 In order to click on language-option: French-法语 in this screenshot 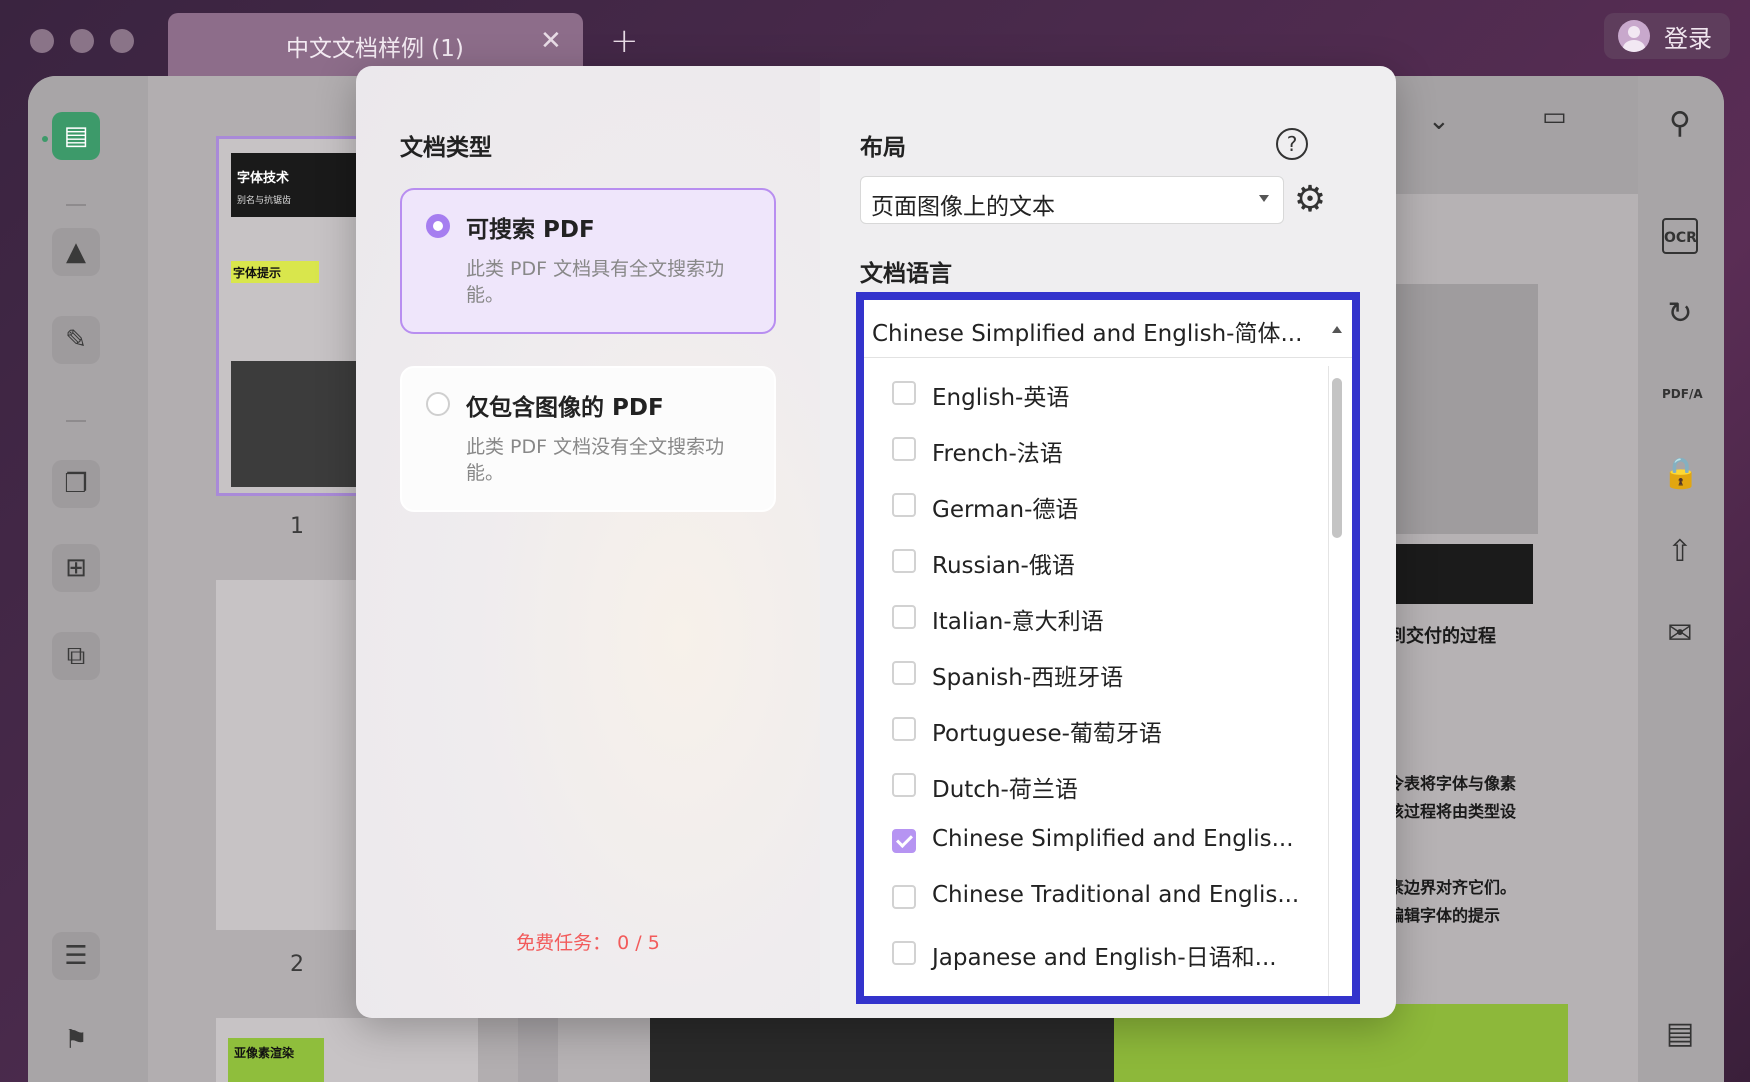, I will do `click(1094, 450)`.